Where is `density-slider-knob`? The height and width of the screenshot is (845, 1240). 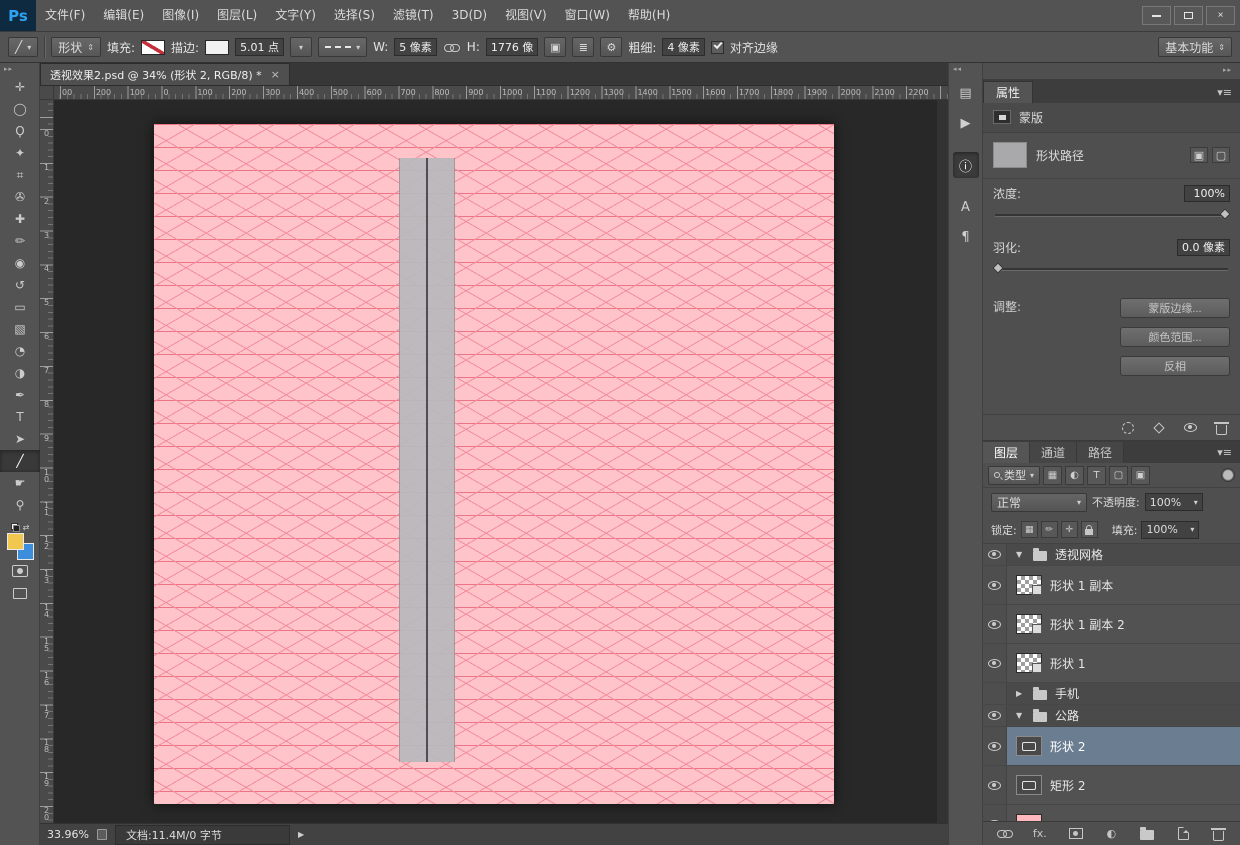
density-slider-knob is located at coordinates (1225, 214).